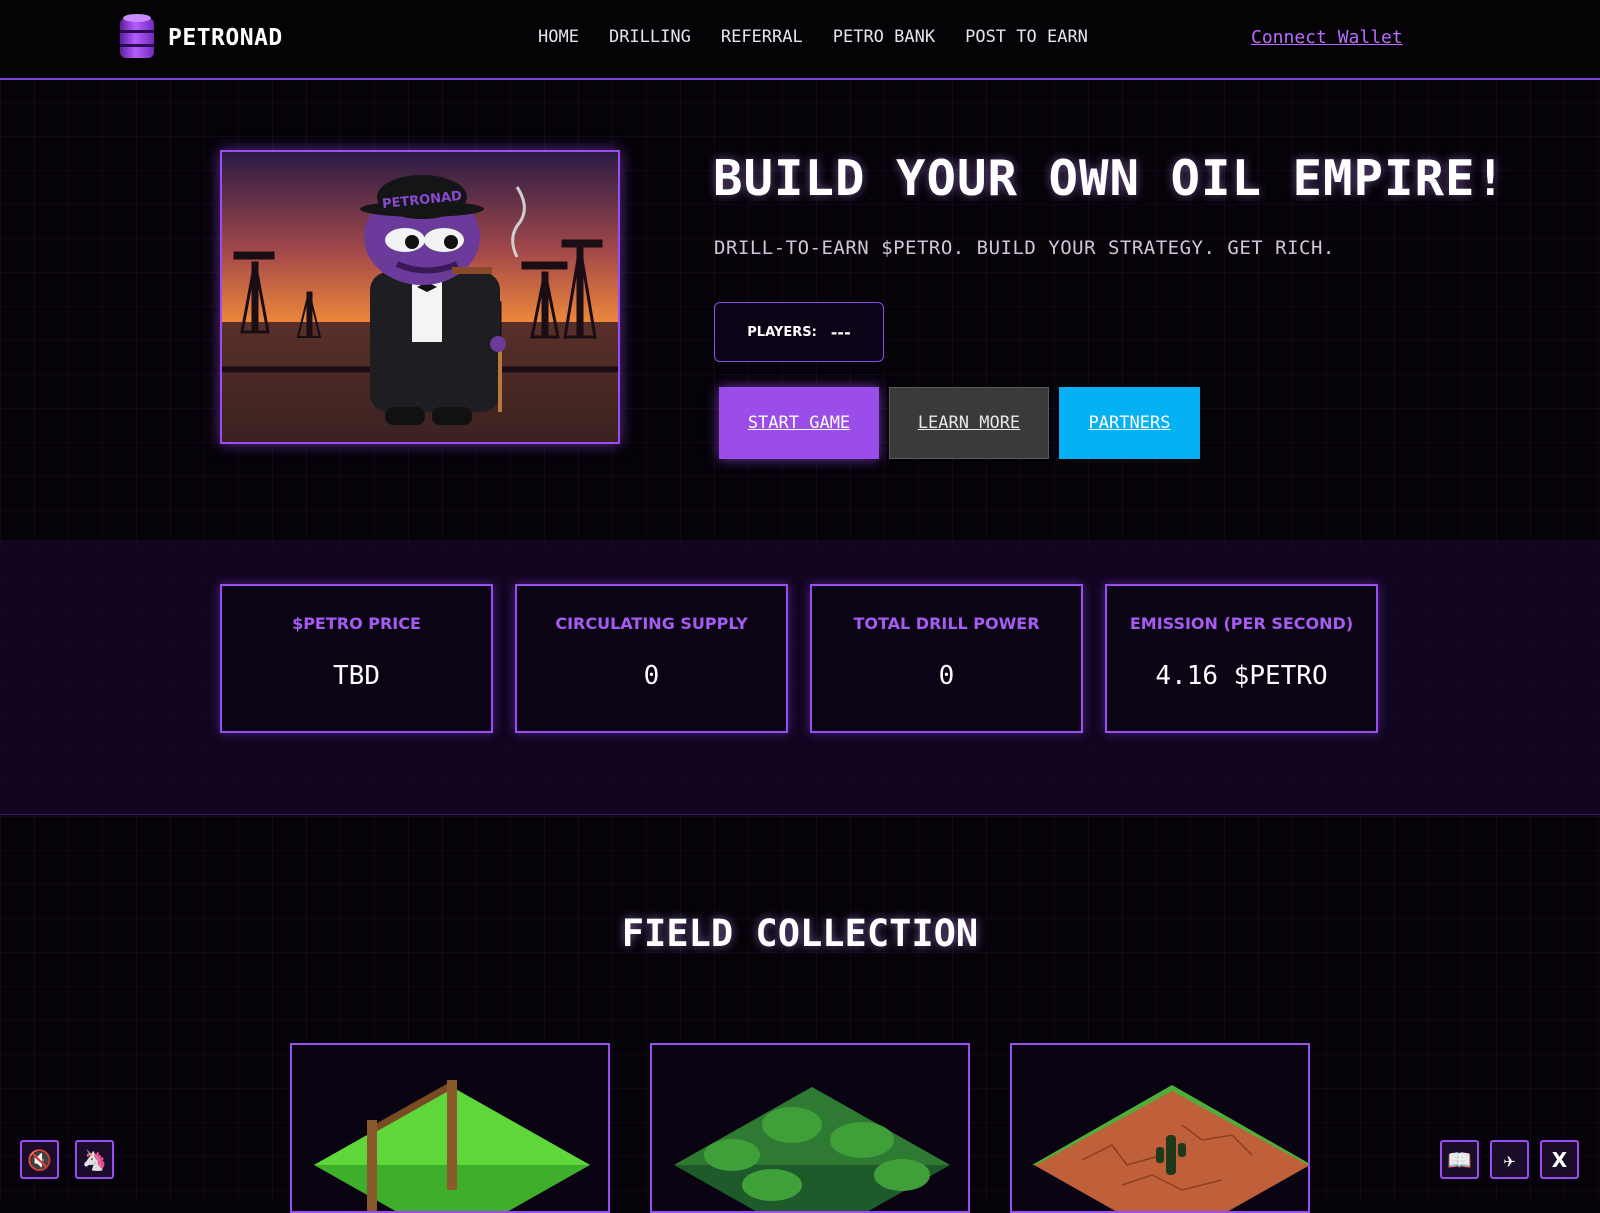  I want to click on book-icon: 📖, so click(1459, 1159).